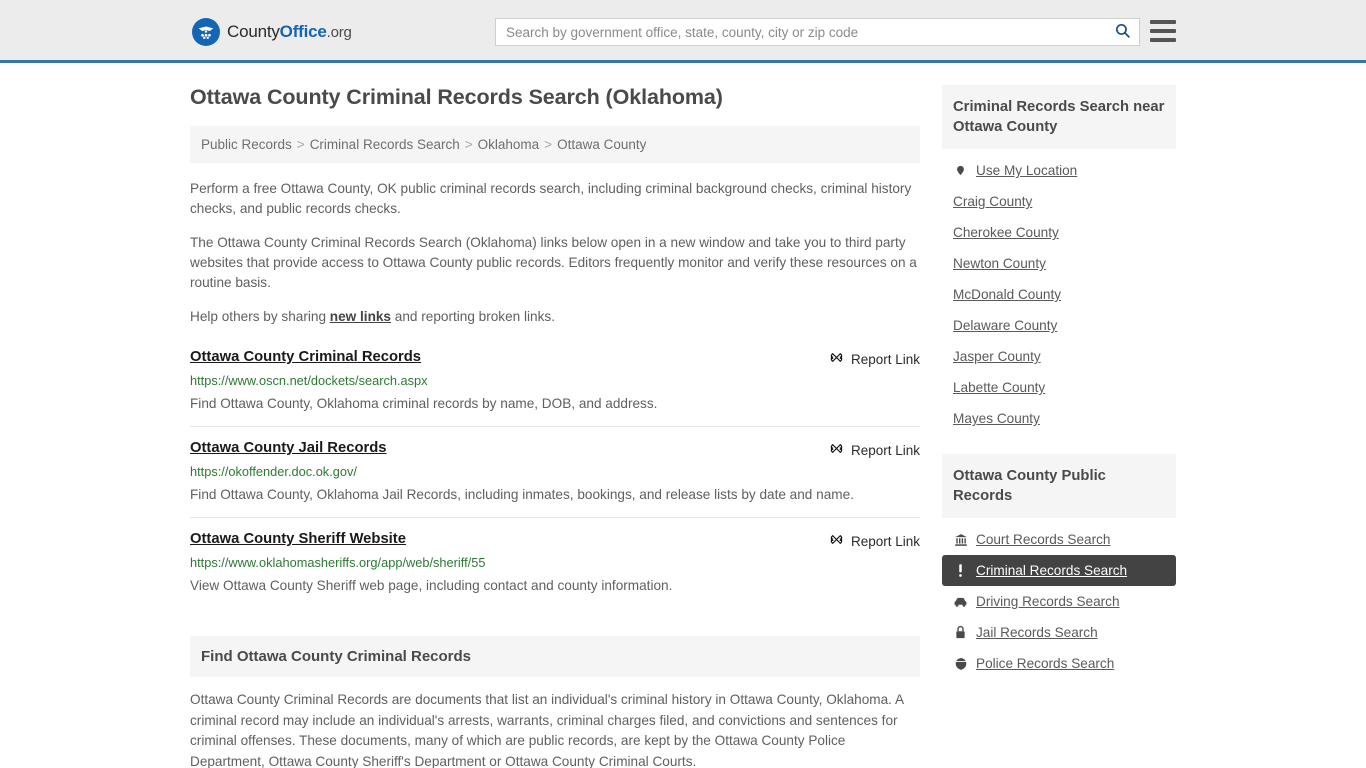 The image size is (1366, 768). I want to click on brand-part2: Office, so click(303, 31).